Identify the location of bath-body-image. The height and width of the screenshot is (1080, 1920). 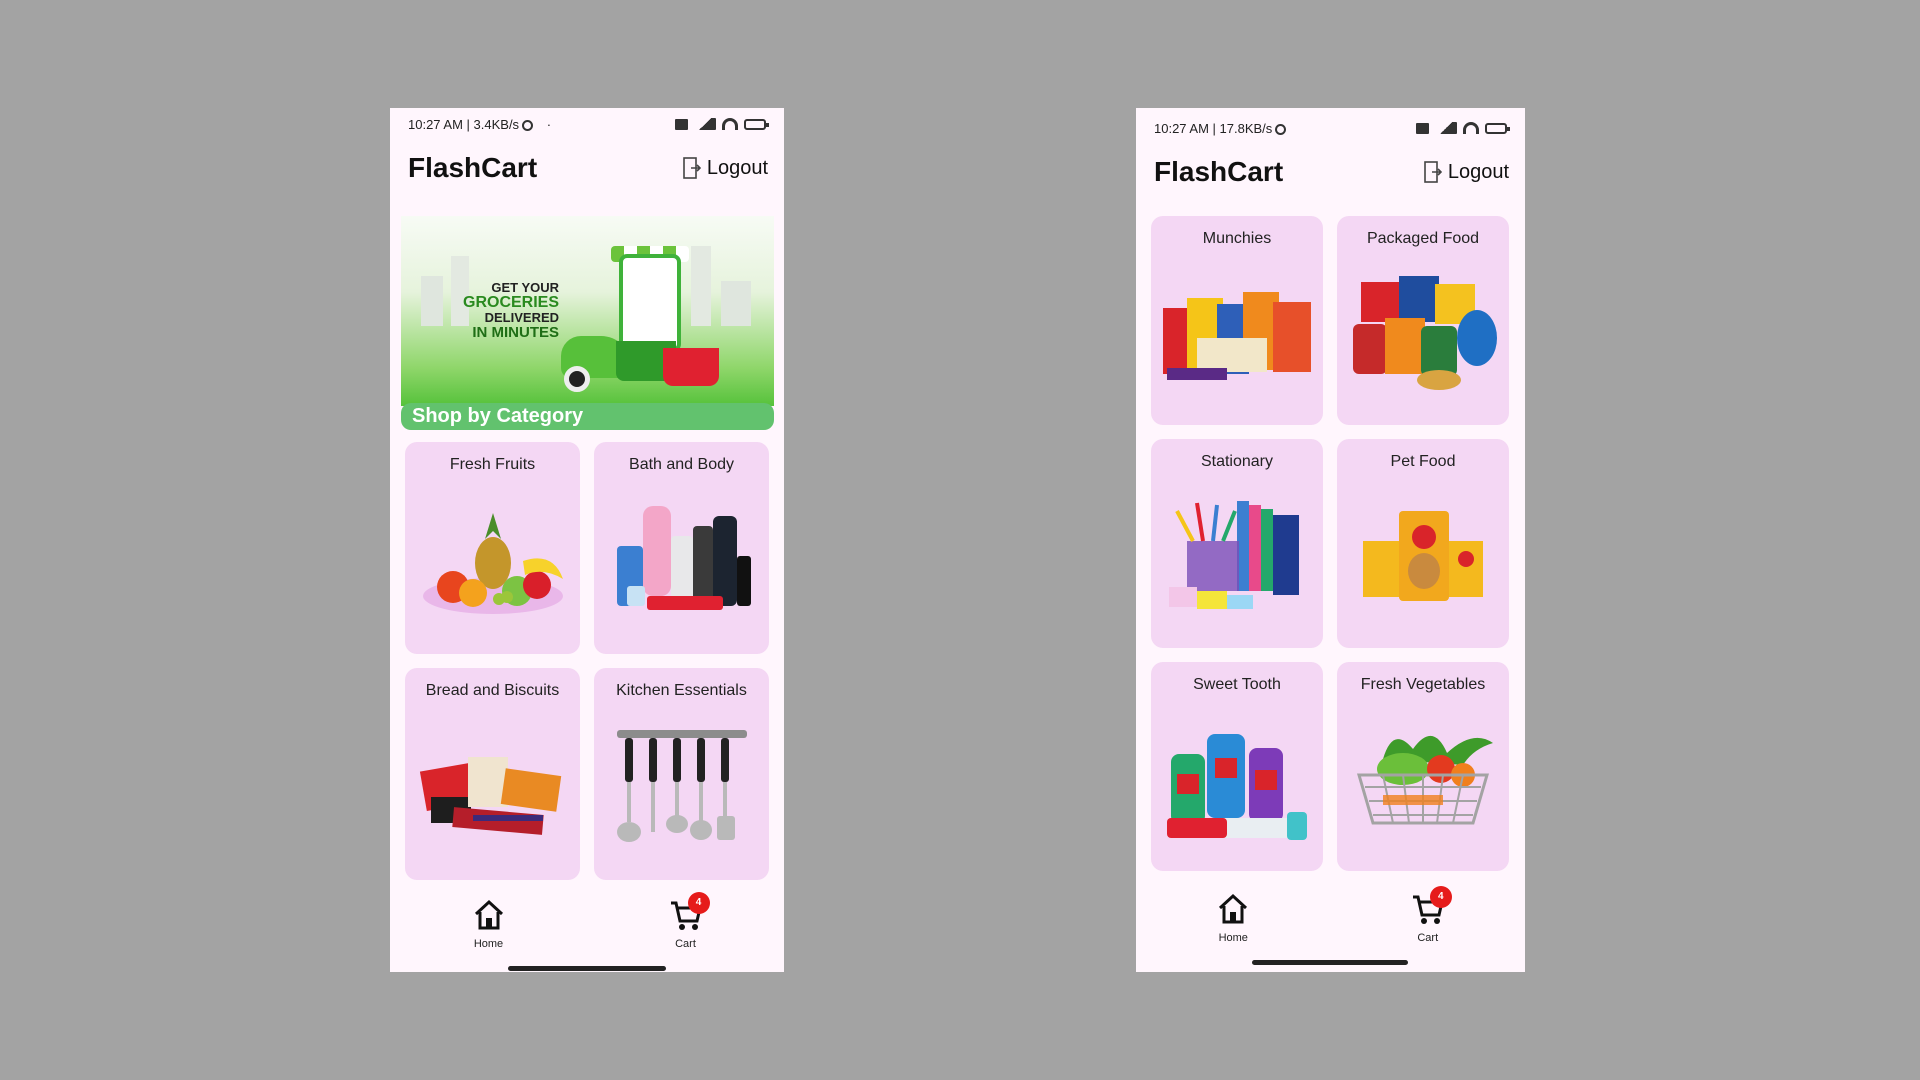
(683, 557).